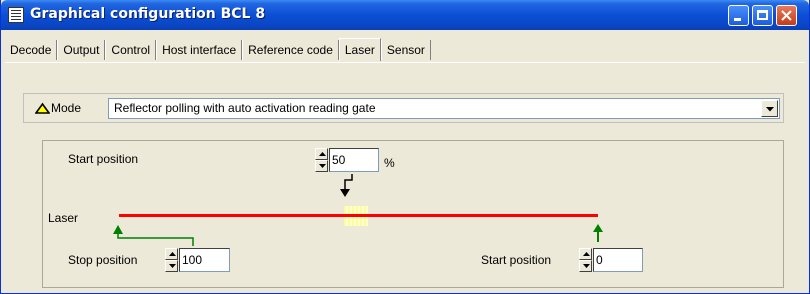  What do you see at coordinates (199, 50) in the screenshot?
I see `tab-host-interface: Host interface` at bounding box center [199, 50].